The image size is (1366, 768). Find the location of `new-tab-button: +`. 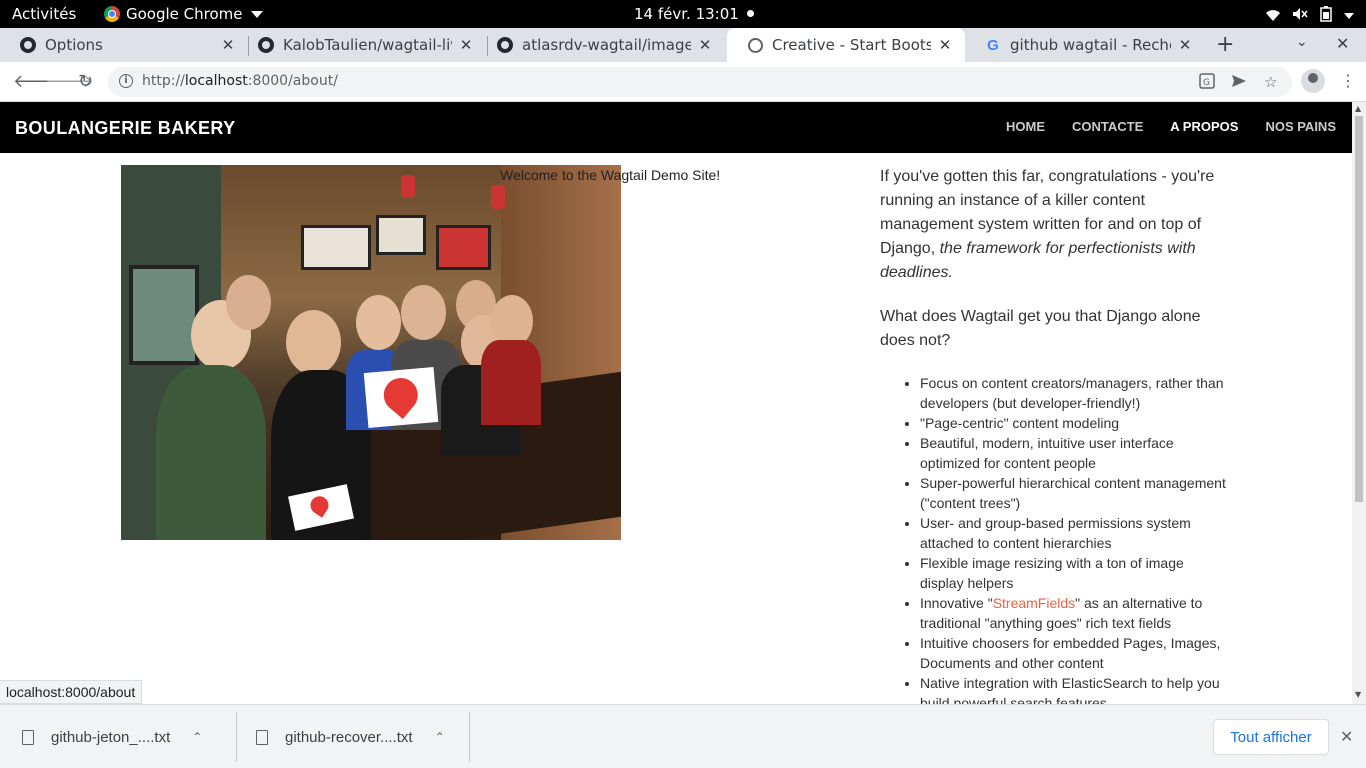

new-tab-button: + is located at coordinates (1225, 44).